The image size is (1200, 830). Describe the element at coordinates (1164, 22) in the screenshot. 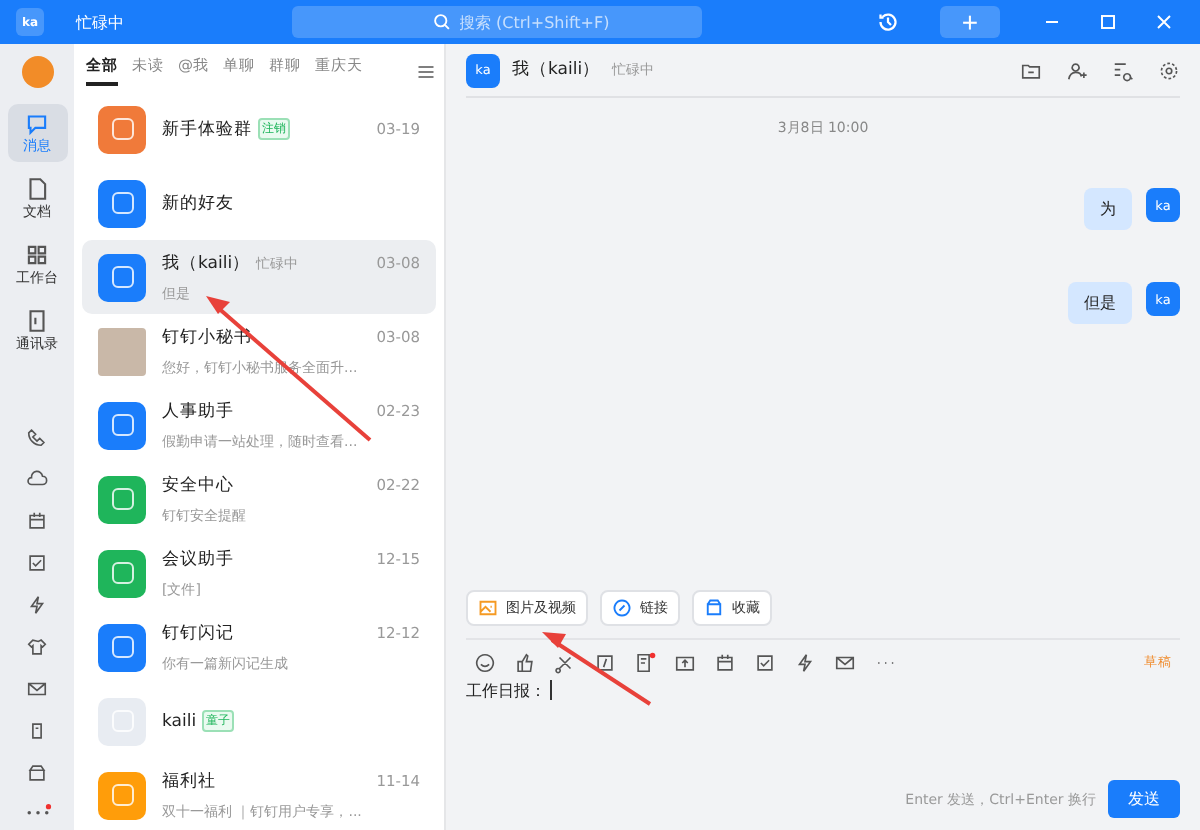

I see `close-icon` at that location.